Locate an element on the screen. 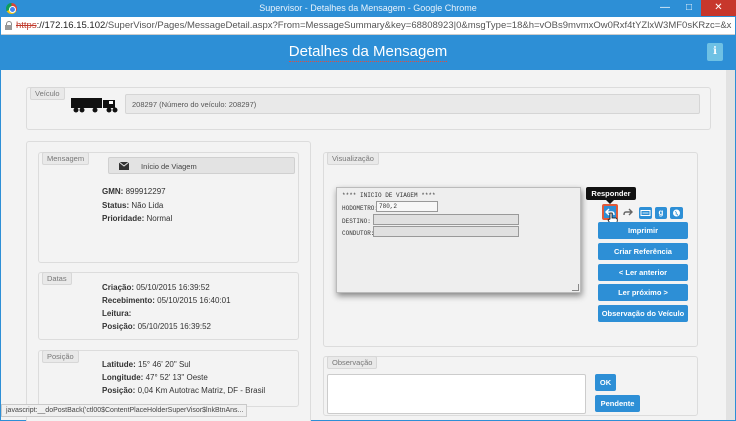  veiculo-legend: Veículo is located at coordinates (47, 93).